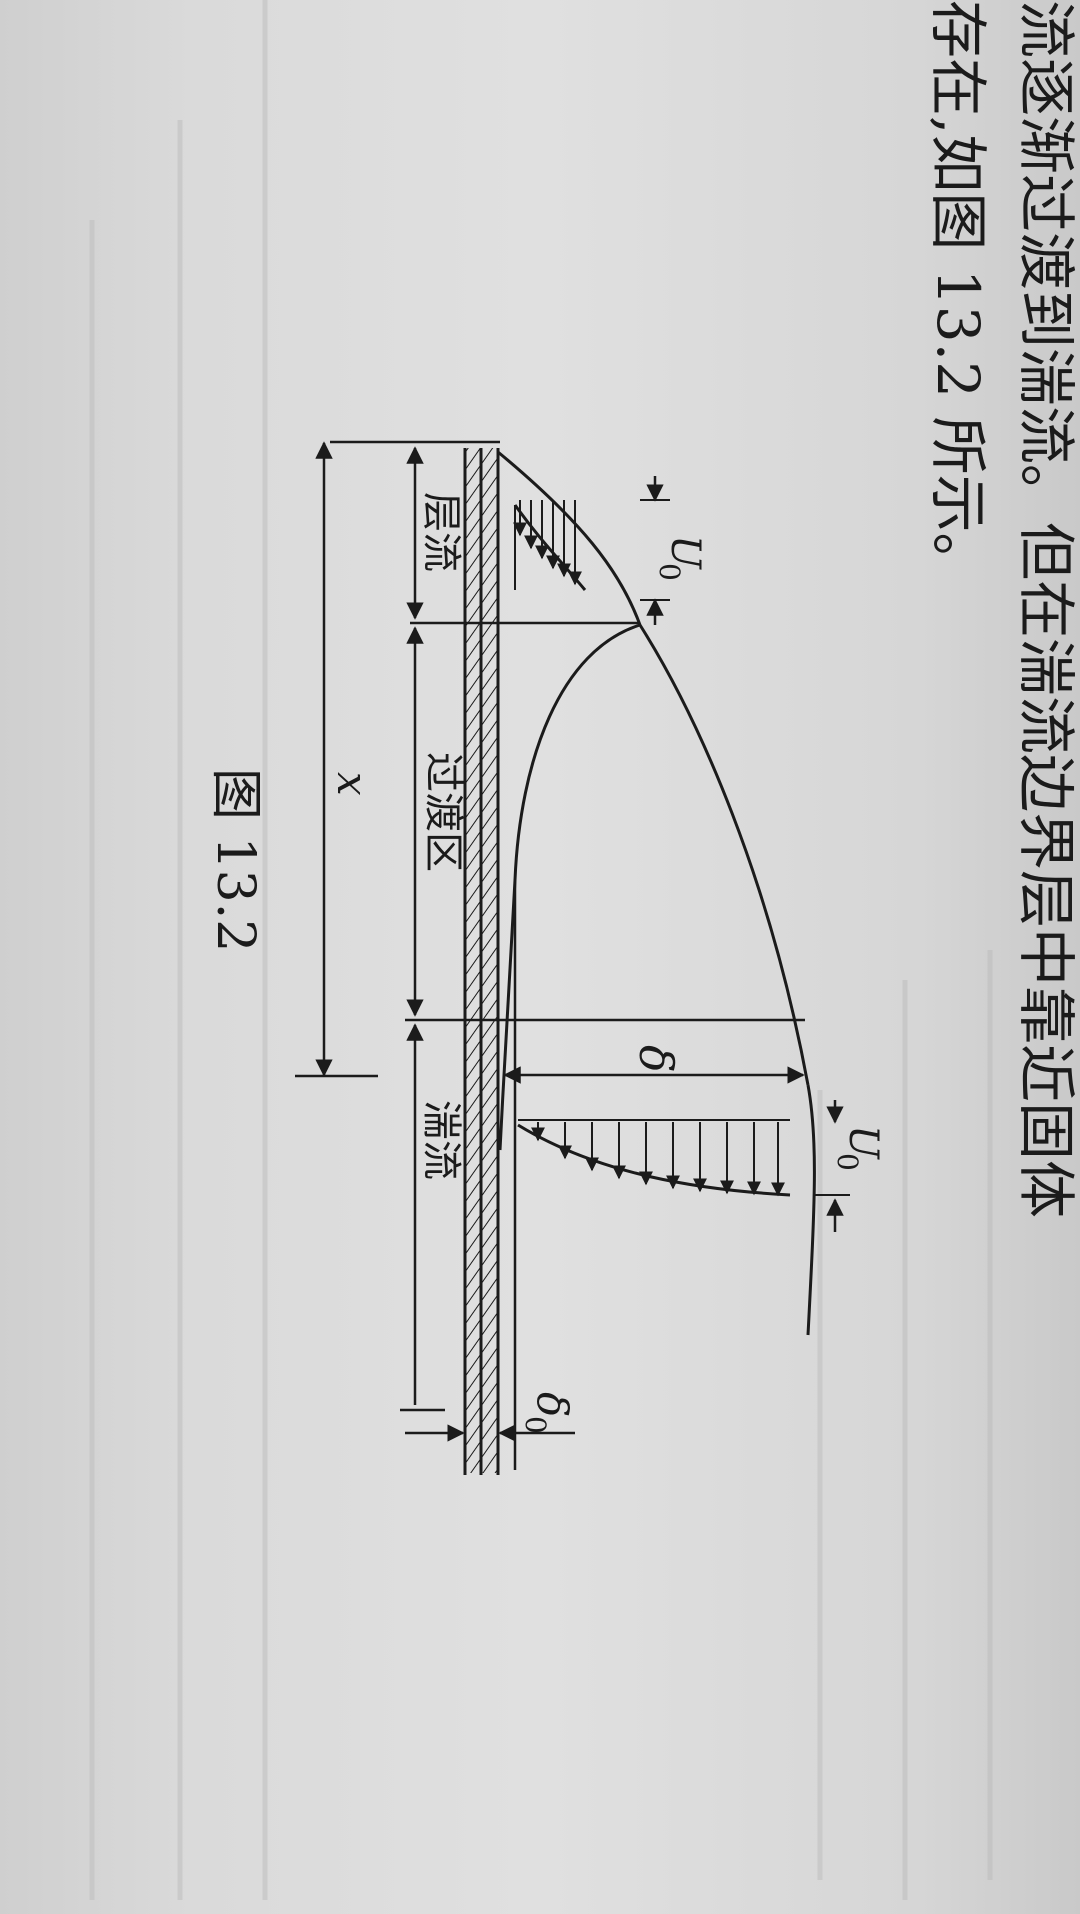 The image size is (1080, 1914). What do you see at coordinates (1002, 609) in the screenshot?
I see `page-text: 流逐渐过渡到湍流。但在湍流边界层中靠近固体 存在,如图 13.2 所示。` at bounding box center [1002, 609].